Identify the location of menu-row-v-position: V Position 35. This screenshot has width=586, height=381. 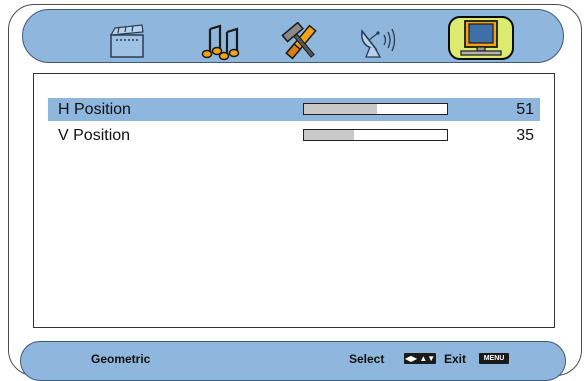
(294, 135).